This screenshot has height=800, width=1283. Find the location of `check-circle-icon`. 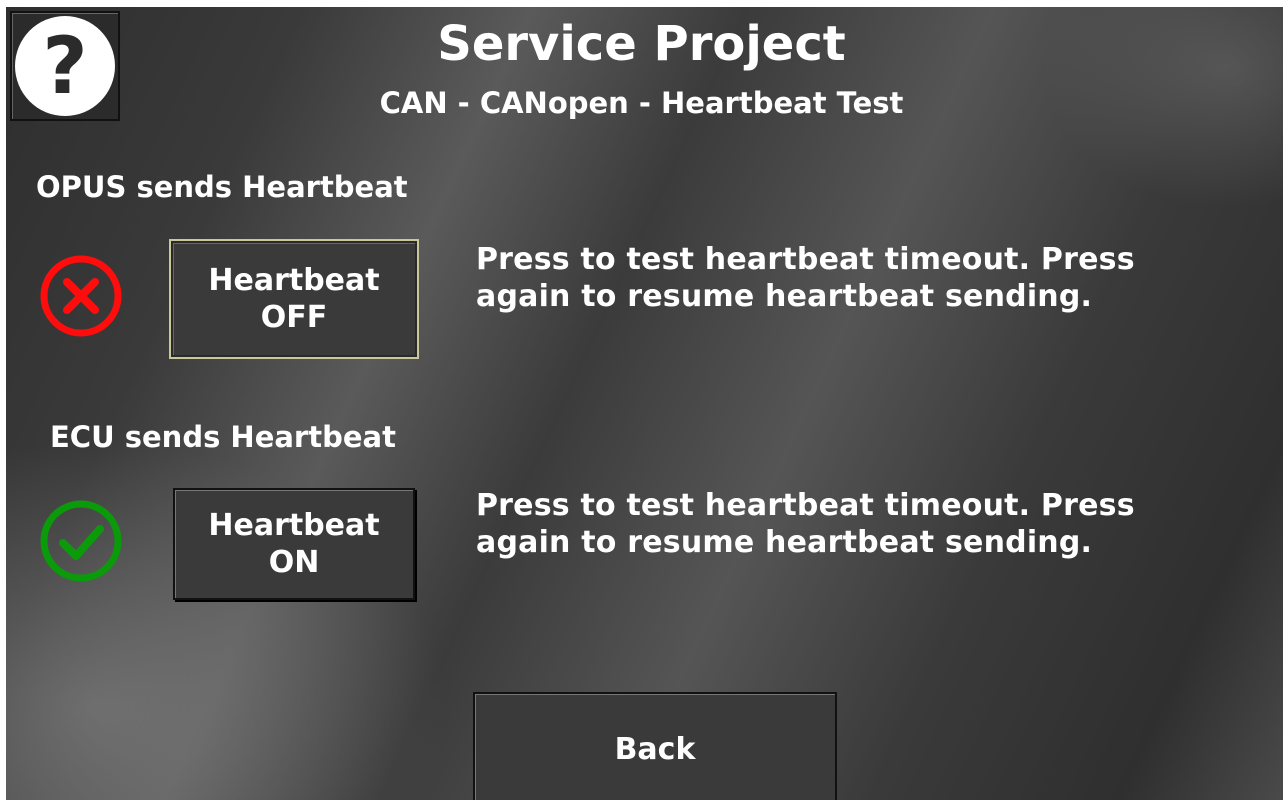

check-circle-icon is located at coordinates (81, 541).